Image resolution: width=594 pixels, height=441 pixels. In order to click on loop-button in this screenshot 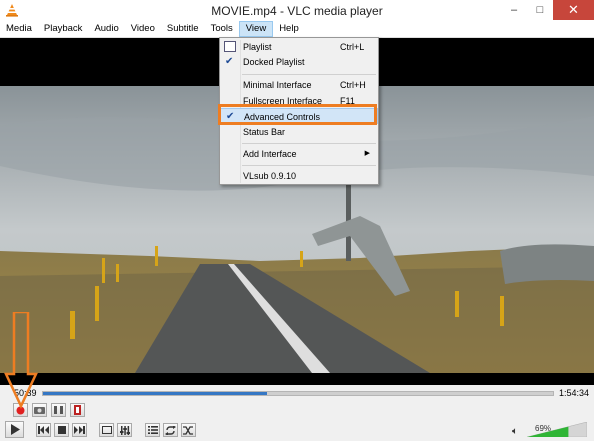, I will do `click(170, 430)`.